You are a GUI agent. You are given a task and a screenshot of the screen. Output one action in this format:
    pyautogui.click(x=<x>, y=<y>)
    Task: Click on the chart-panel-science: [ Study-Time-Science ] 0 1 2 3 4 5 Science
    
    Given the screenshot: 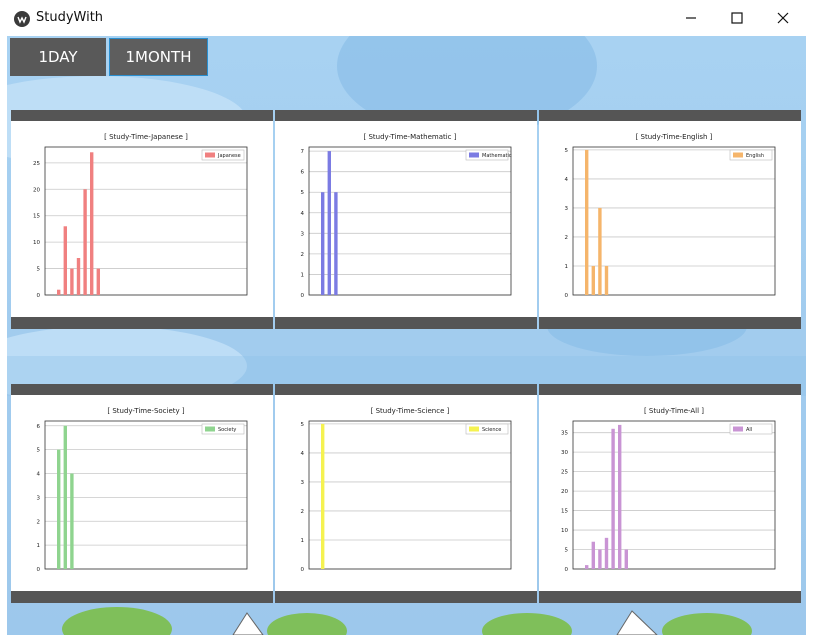 What is the action you would take?
    pyautogui.click(x=406, y=493)
    